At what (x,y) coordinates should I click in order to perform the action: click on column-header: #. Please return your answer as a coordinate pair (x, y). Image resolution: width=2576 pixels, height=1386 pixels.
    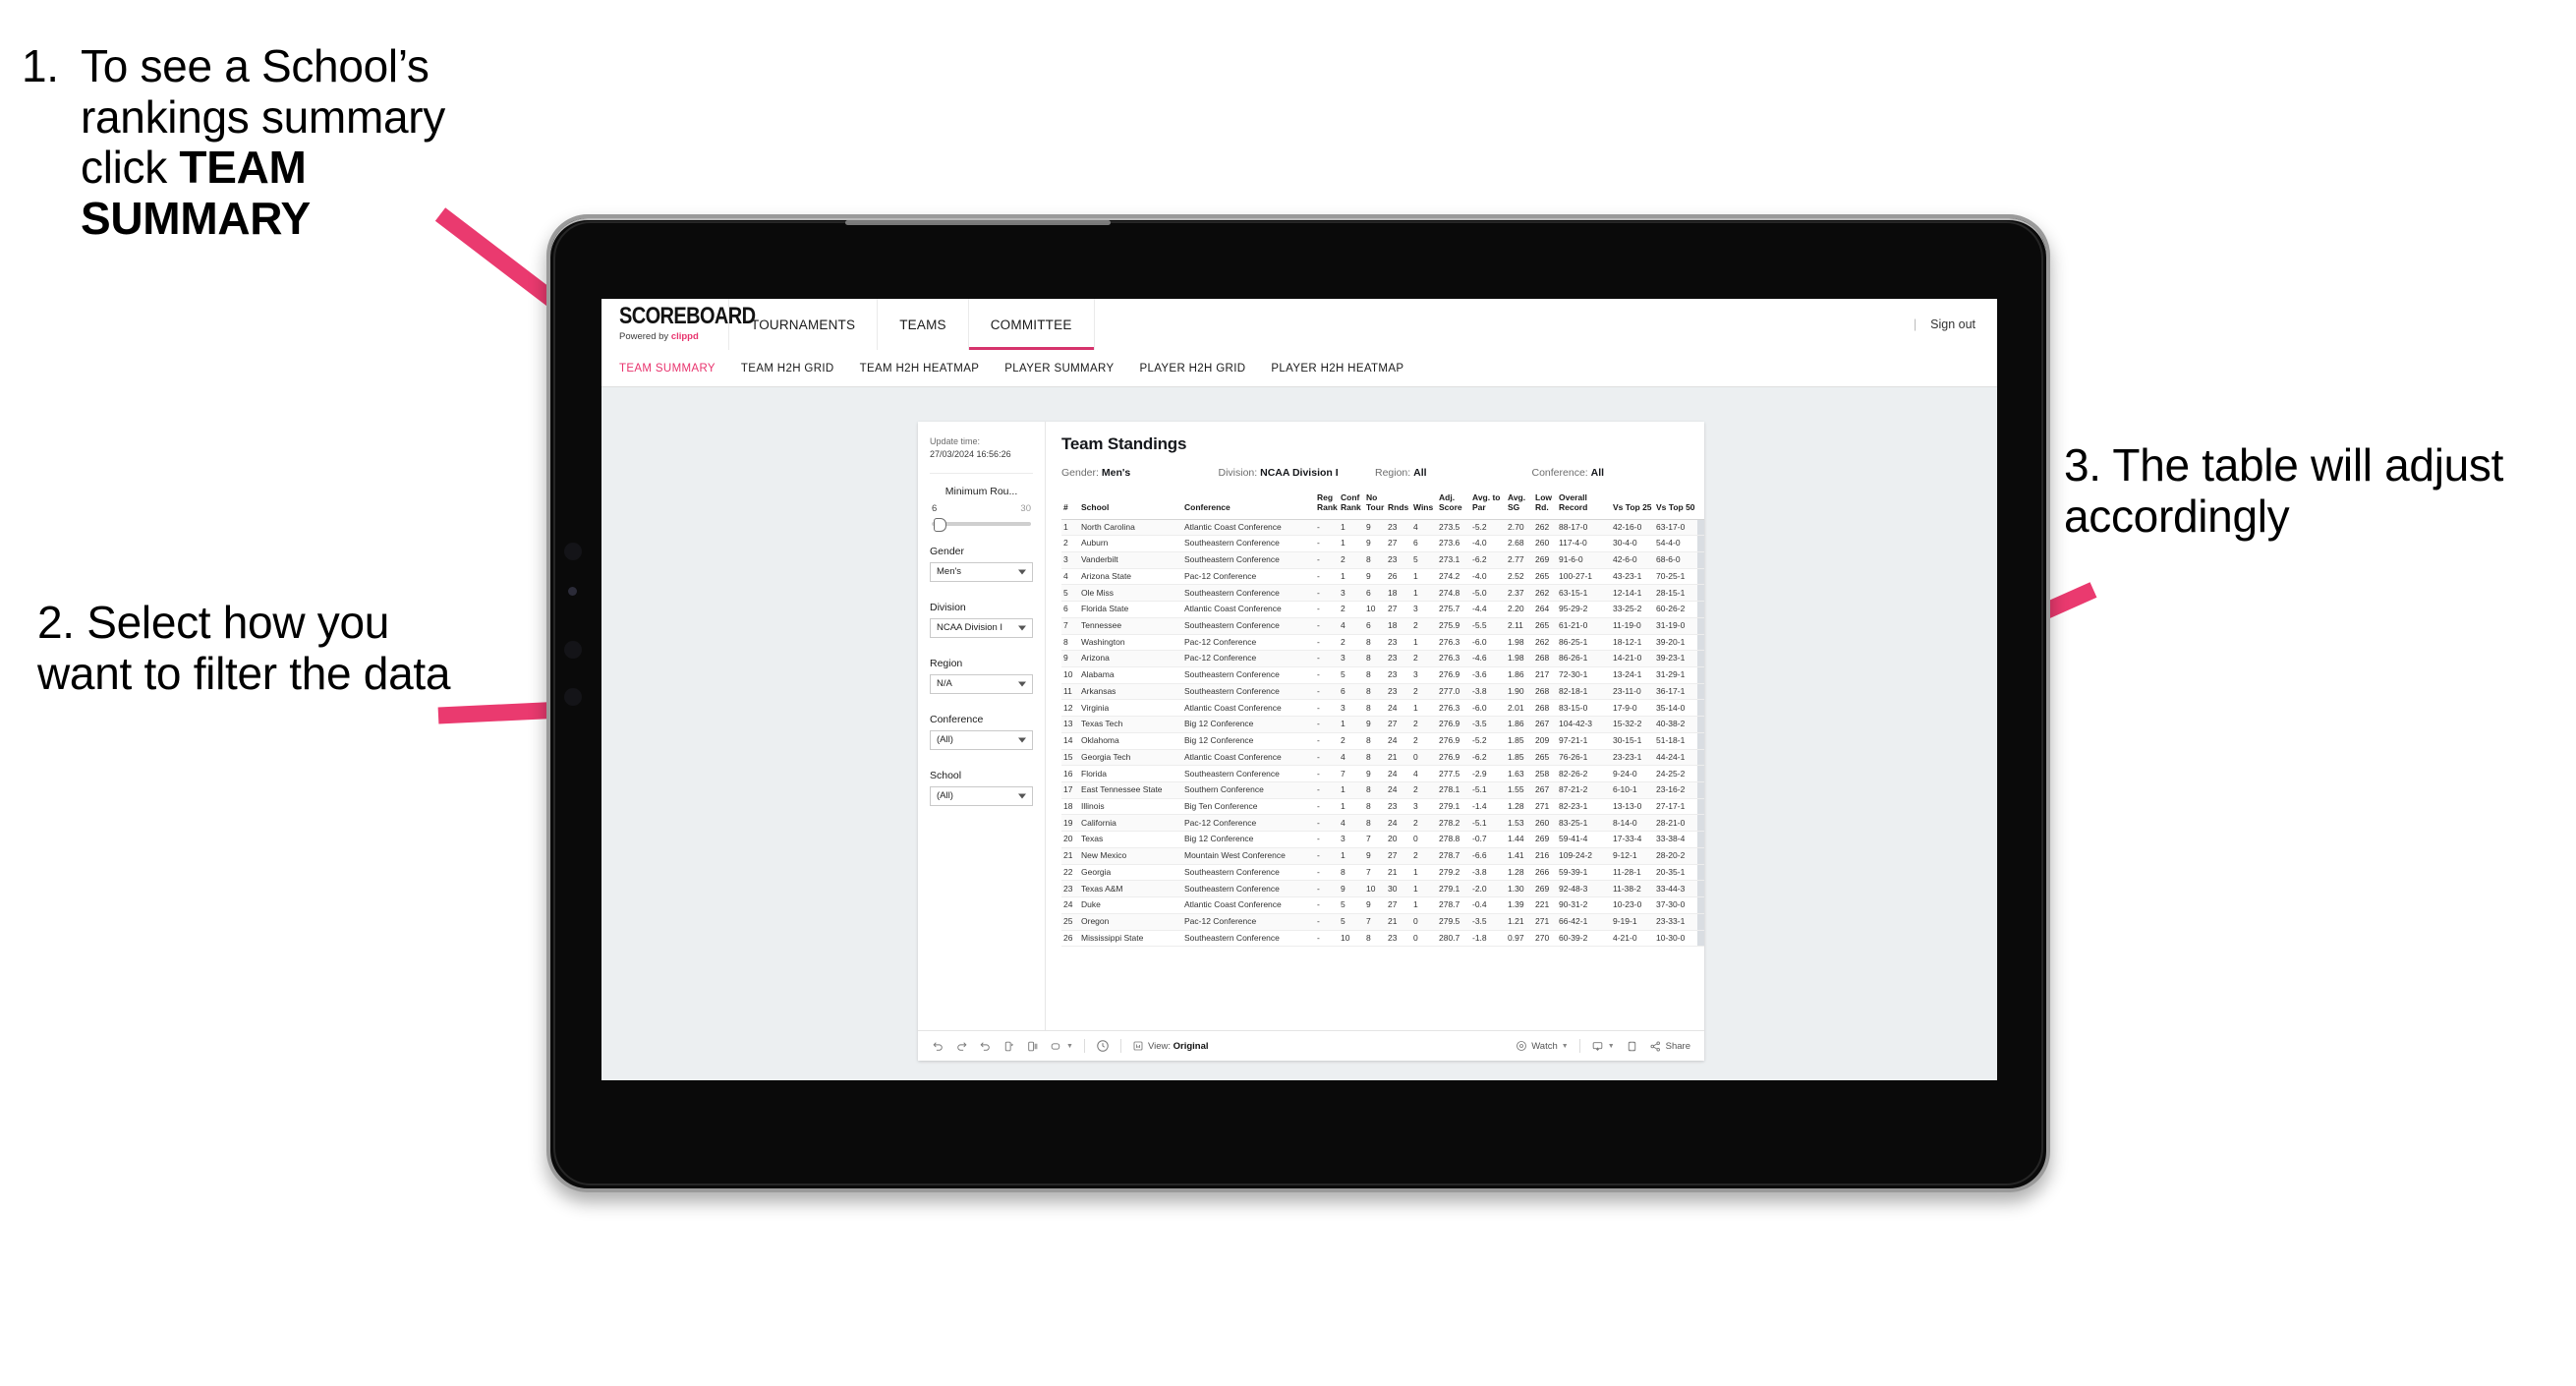
    Looking at the image, I should click on (1070, 506).